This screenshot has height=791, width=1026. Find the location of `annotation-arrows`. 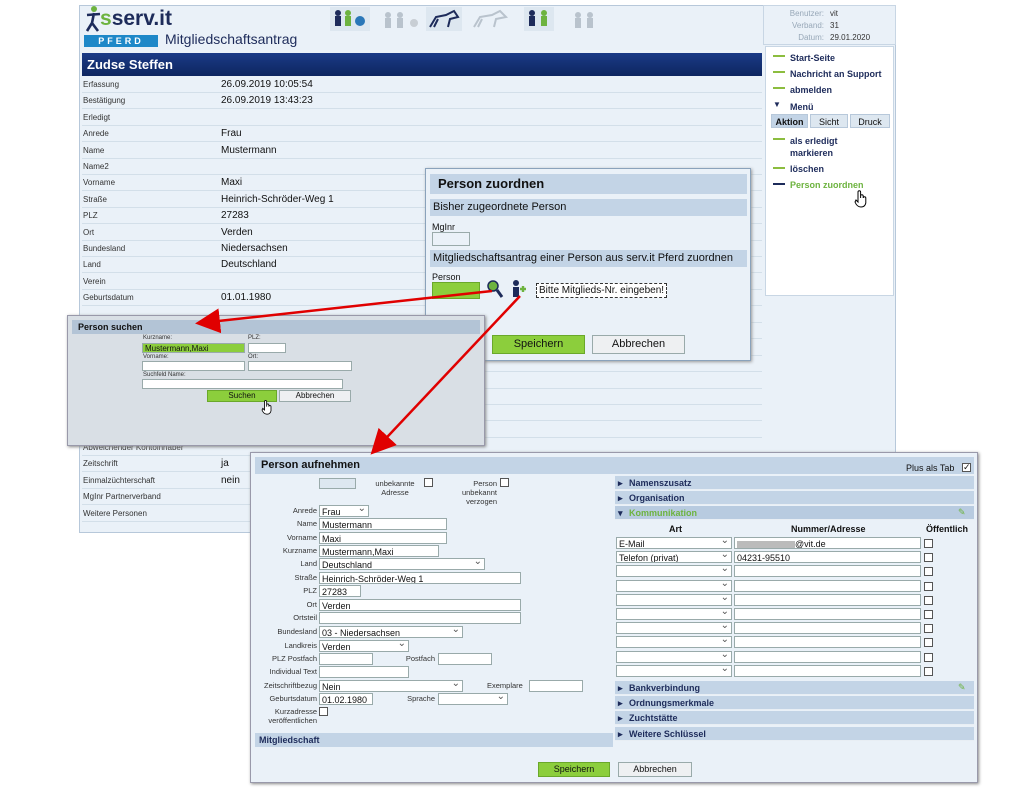

annotation-arrows is located at coordinates (358, 372).